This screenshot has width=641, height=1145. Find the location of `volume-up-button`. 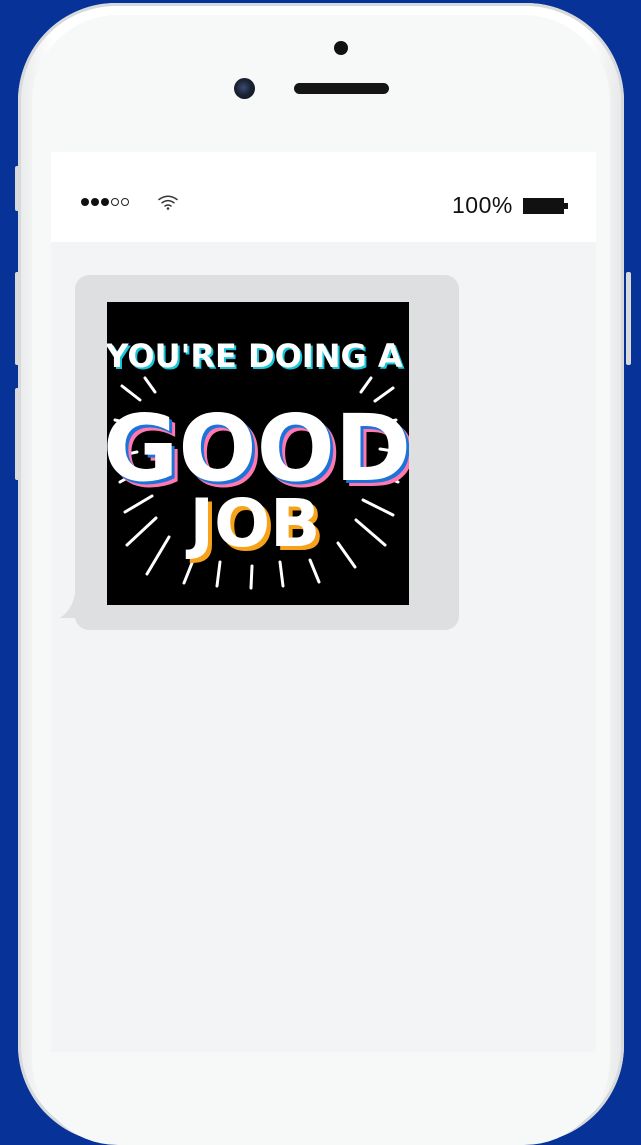

volume-up-button is located at coordinates (17, 318).